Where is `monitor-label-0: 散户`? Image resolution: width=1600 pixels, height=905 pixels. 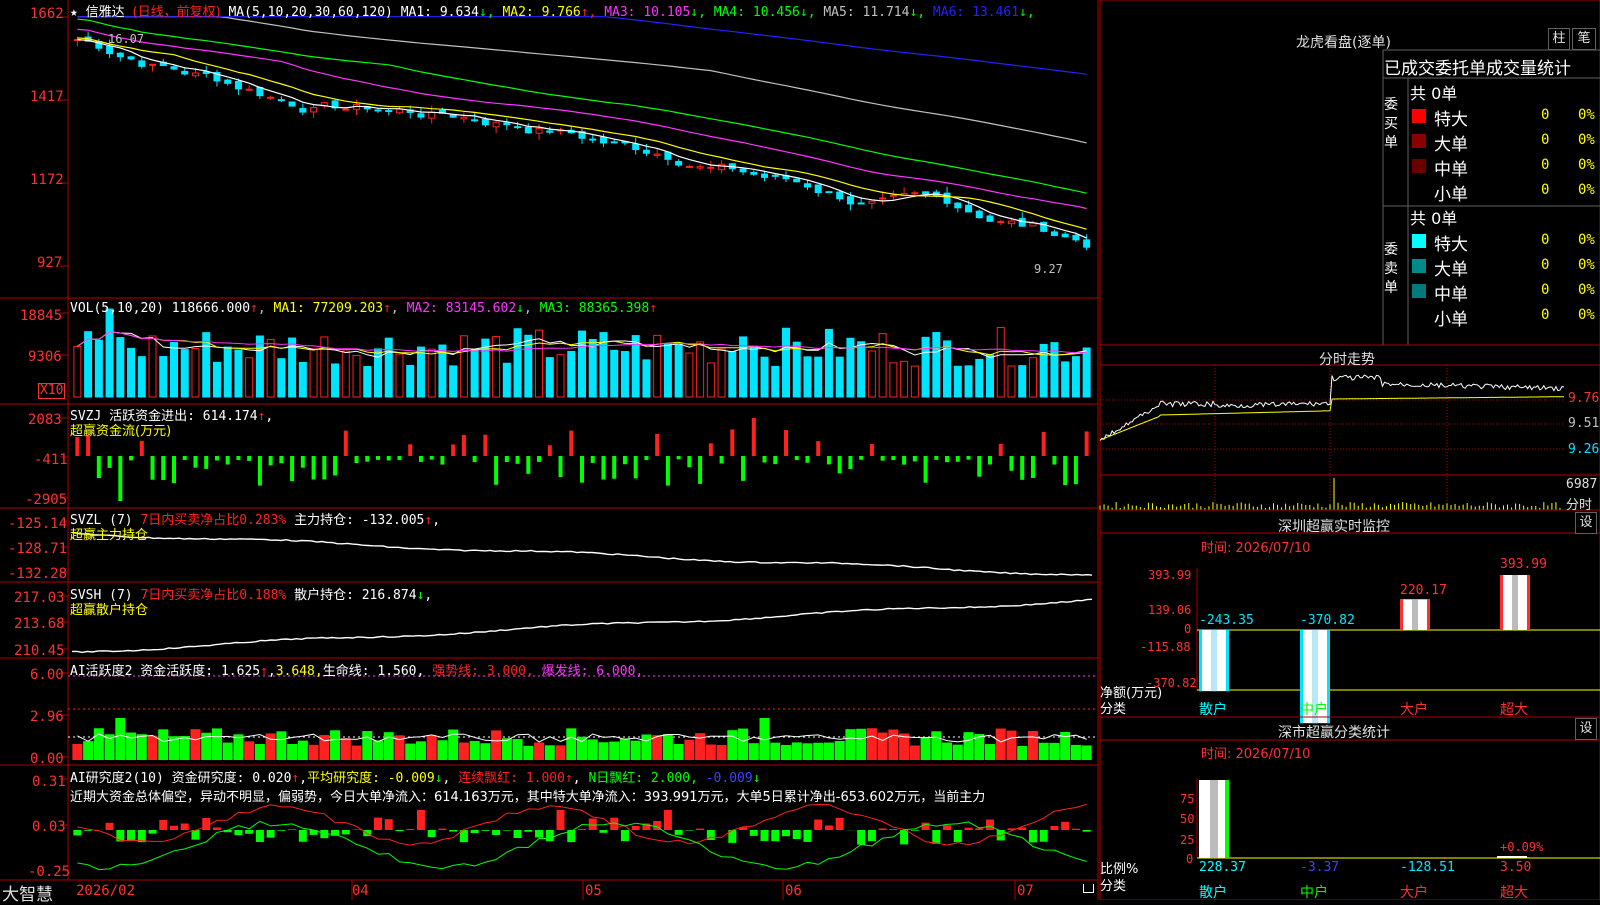 monitor-label-0: 散户 is located at coordinates (1213, 709).